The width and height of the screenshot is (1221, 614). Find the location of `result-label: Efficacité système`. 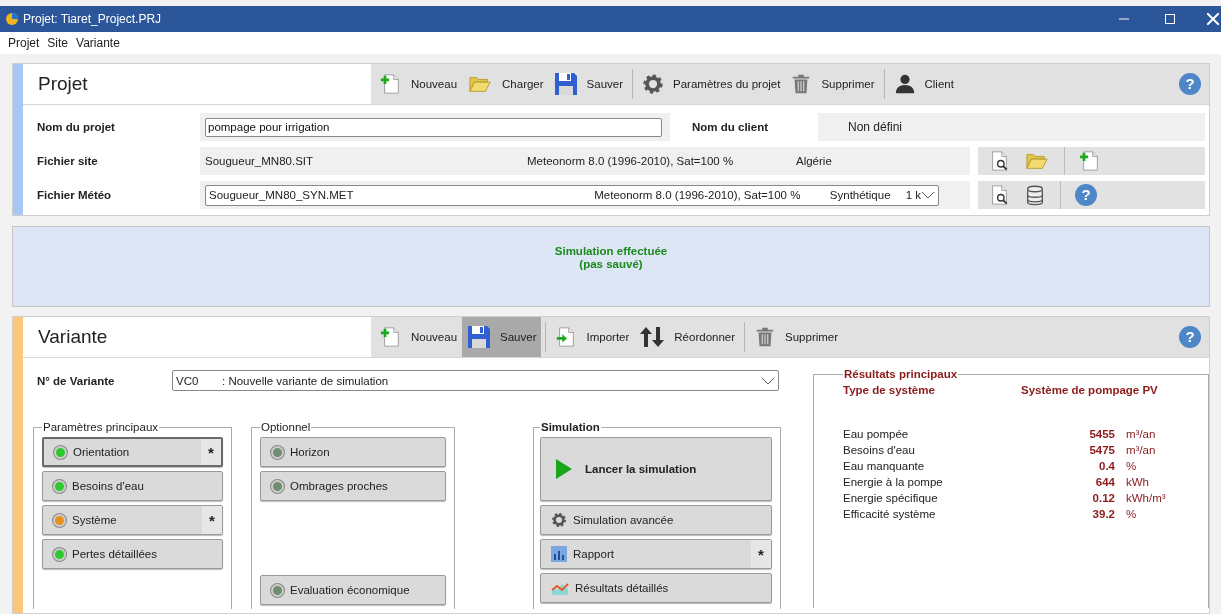

result-label: Efficacité système is located at coordinates (890, 514).